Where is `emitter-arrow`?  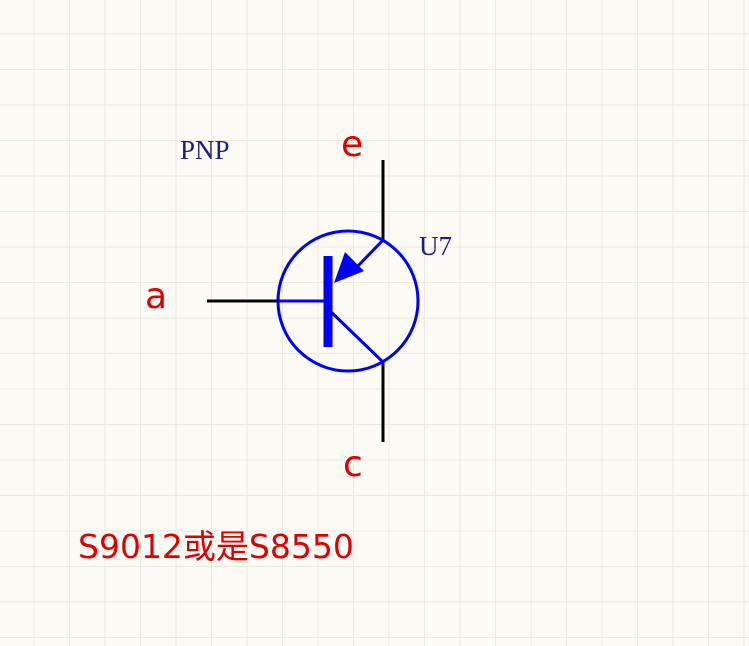
emitter-arrow is located at coordinates (349, 267).